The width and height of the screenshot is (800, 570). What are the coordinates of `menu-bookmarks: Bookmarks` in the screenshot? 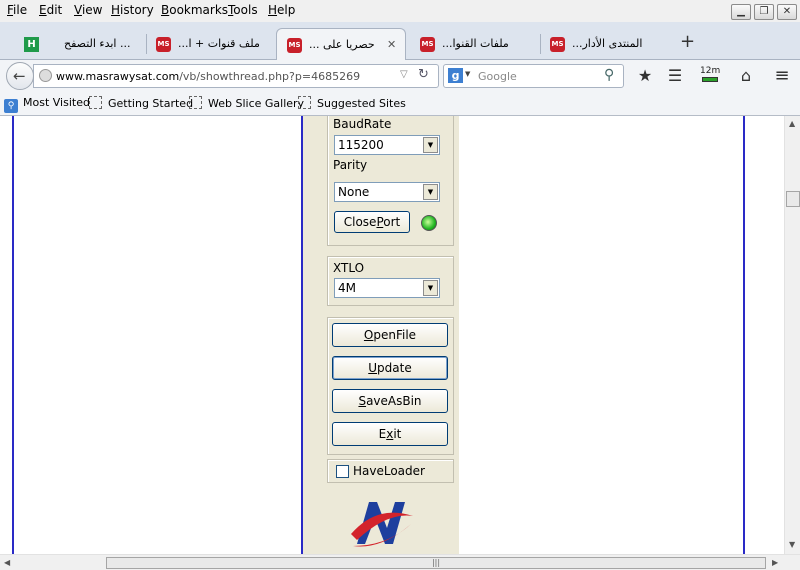 It's located at (194, 10).